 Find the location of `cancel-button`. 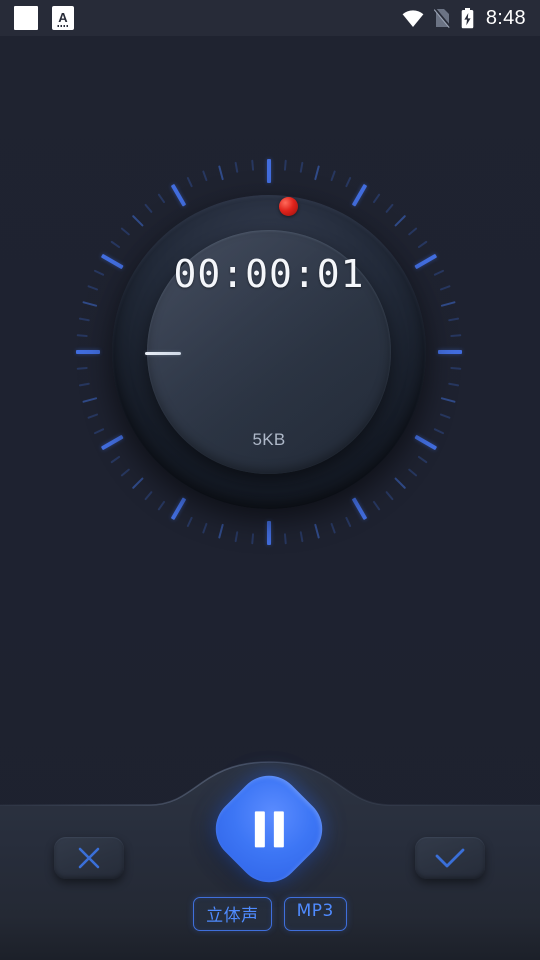

cancel-button is located at coordinates (89, 858).